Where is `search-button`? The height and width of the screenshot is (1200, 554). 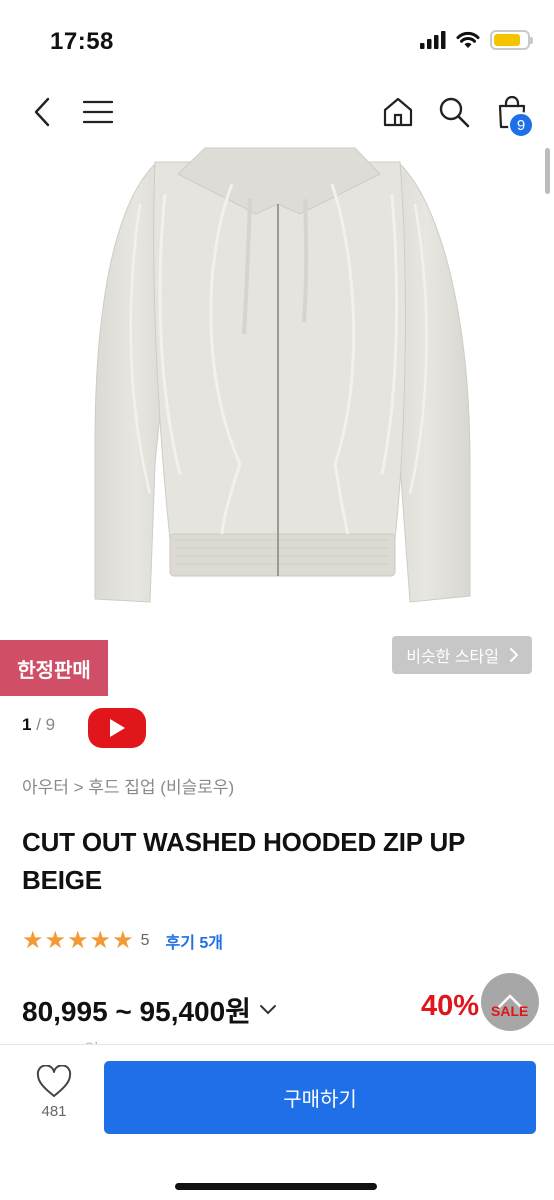
search-button is located at coordinates (454, 112).